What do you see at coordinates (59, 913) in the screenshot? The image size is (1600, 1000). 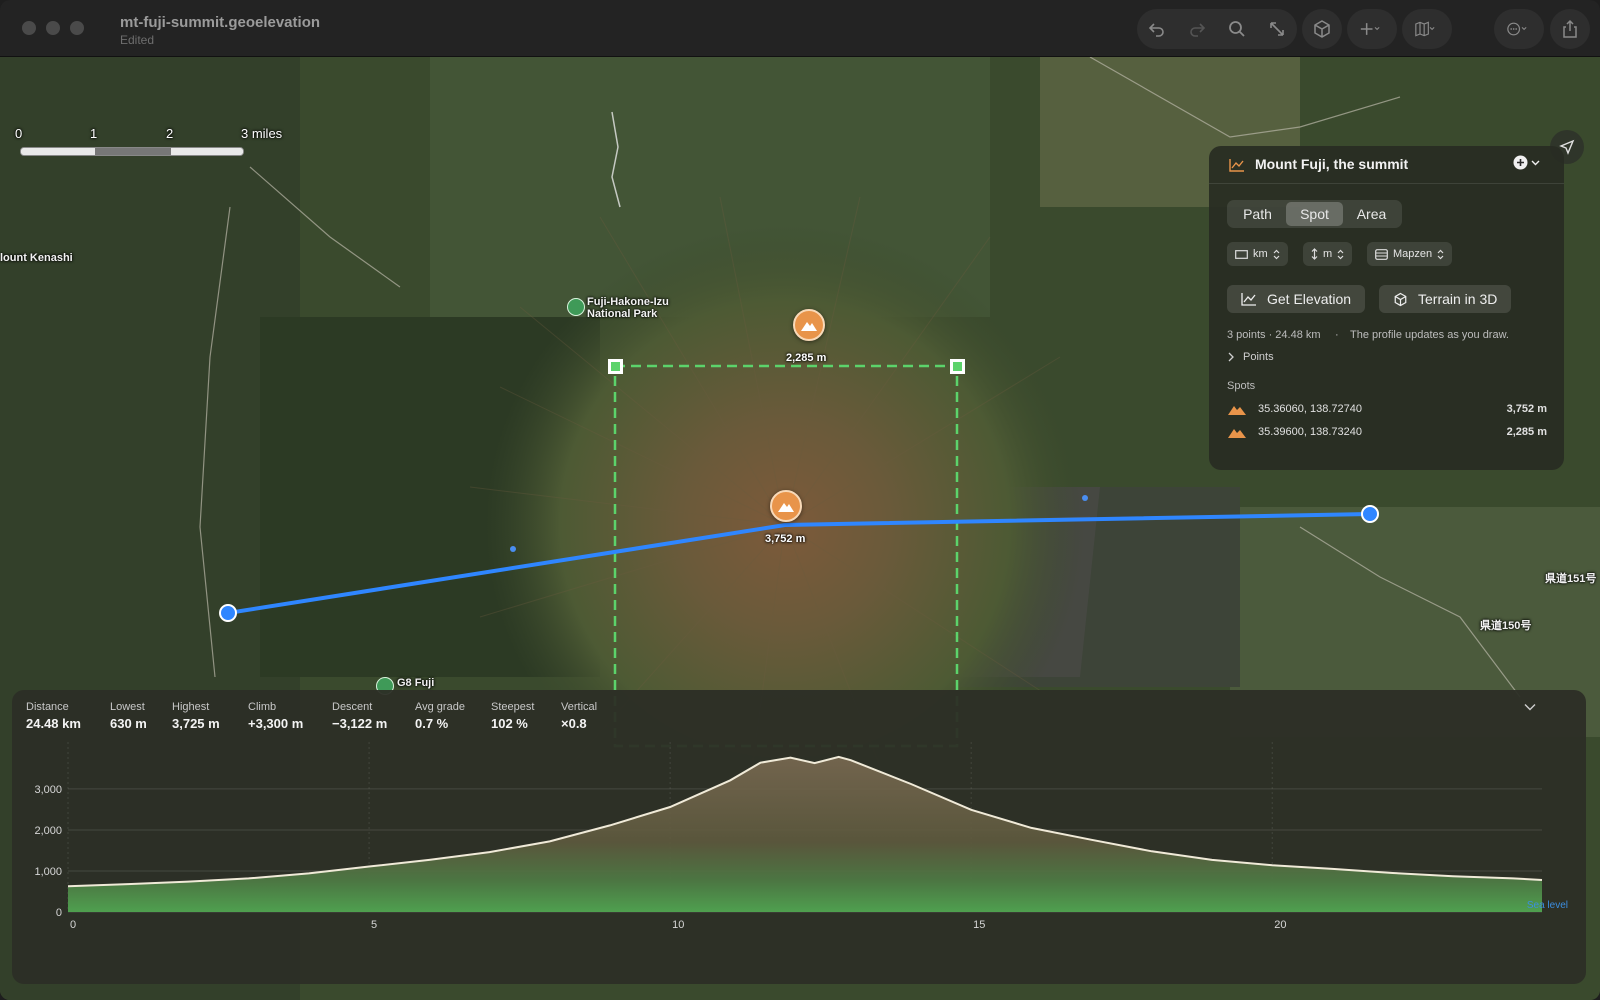 I see `y-tick-label: 0` at bounding box center [59, 913].